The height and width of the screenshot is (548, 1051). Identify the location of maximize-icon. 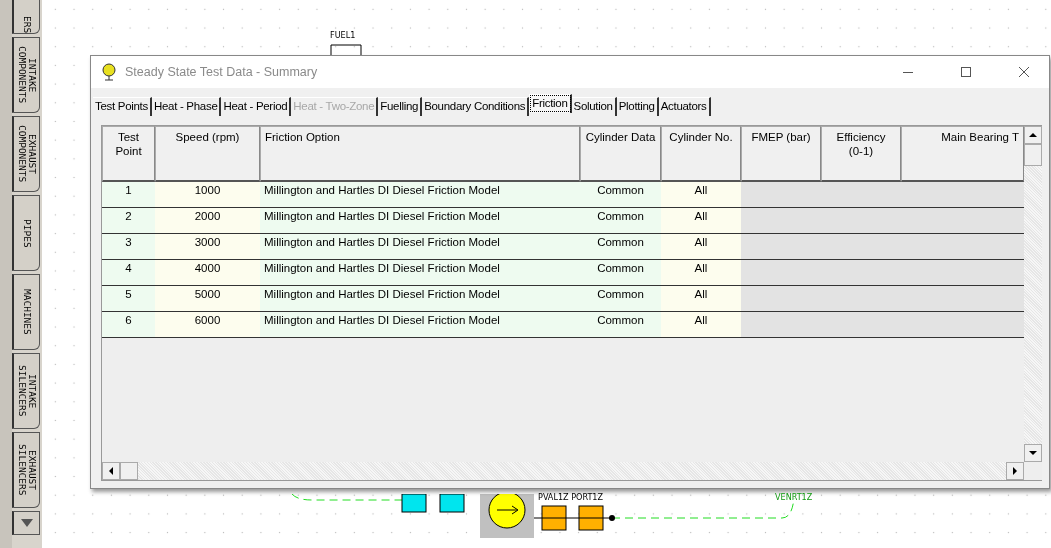
(966, 72).